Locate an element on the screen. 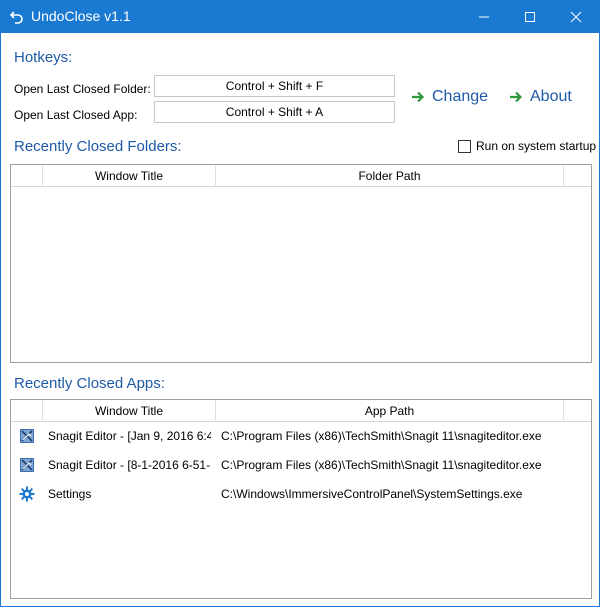 This screenshot has height=607, width=600. close-icon is located at coordinates (576, 17).